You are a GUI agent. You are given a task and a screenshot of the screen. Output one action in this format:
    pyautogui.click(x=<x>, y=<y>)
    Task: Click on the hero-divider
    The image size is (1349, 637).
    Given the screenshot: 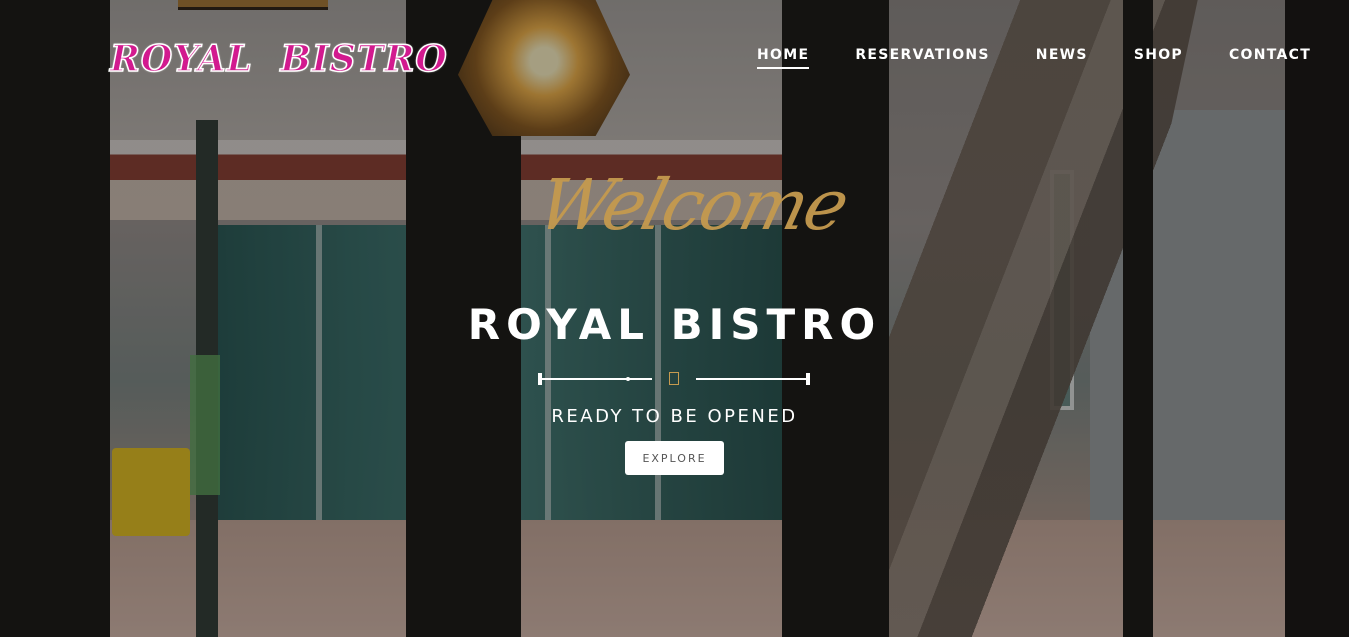 What is the action you would take?
    pyautogui.click(x=674, y=379)
    